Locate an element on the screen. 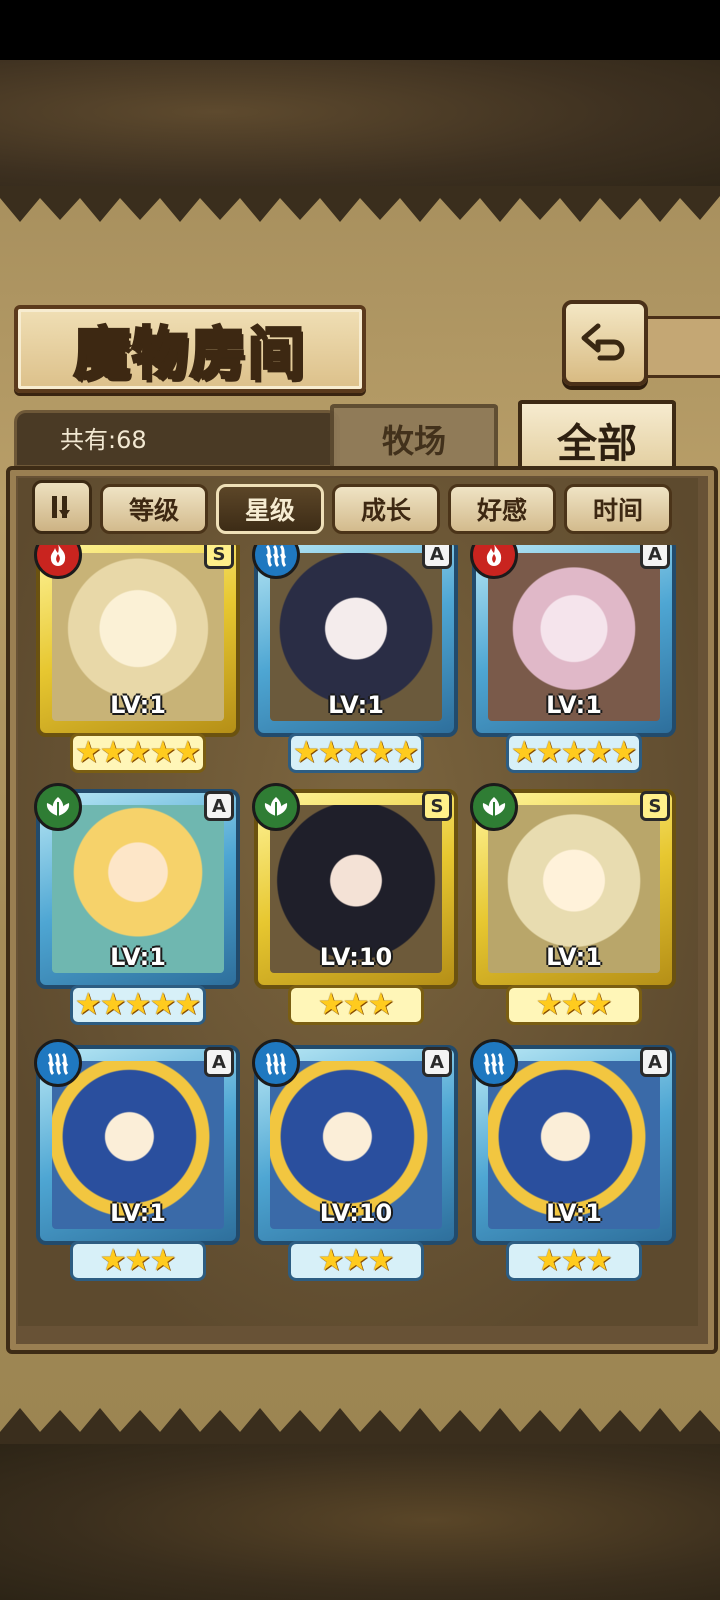 The width and height of the screenshot is (720, 1600). tab-all: 全部 is located at coordinates (597, 438).